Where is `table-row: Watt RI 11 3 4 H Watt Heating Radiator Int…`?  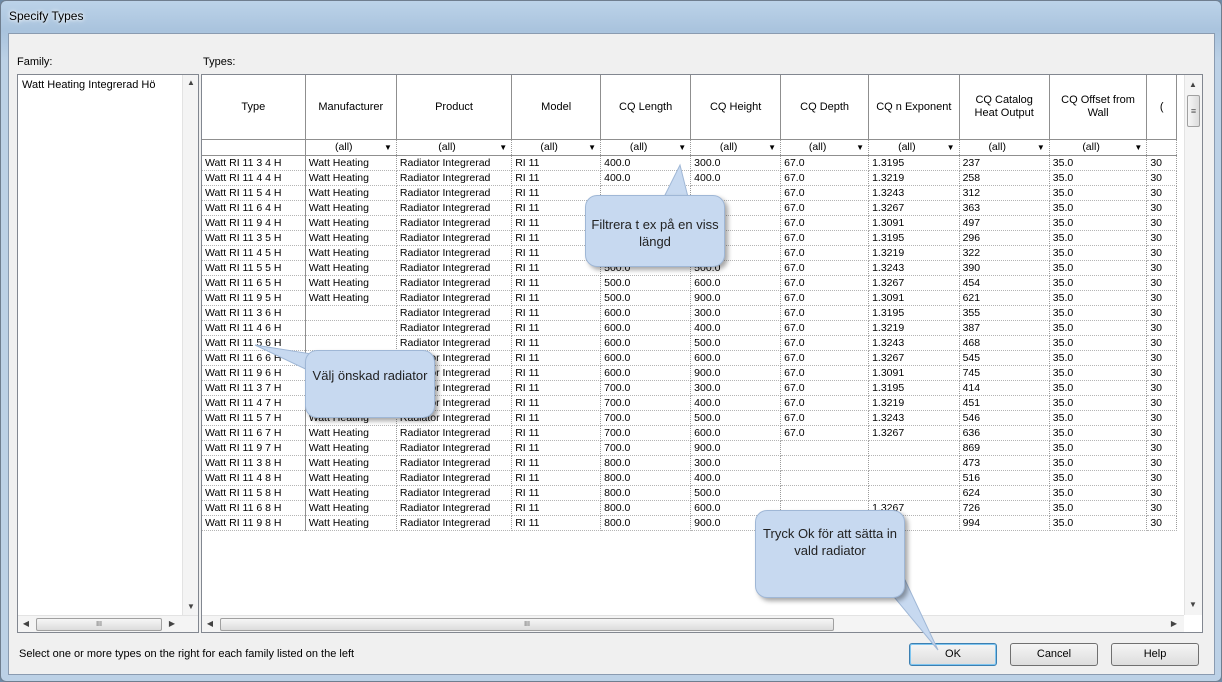
table-row: Watt RI 11 3 4 H Watt Heating Radiator Int… is located at coordinates (689, 163).